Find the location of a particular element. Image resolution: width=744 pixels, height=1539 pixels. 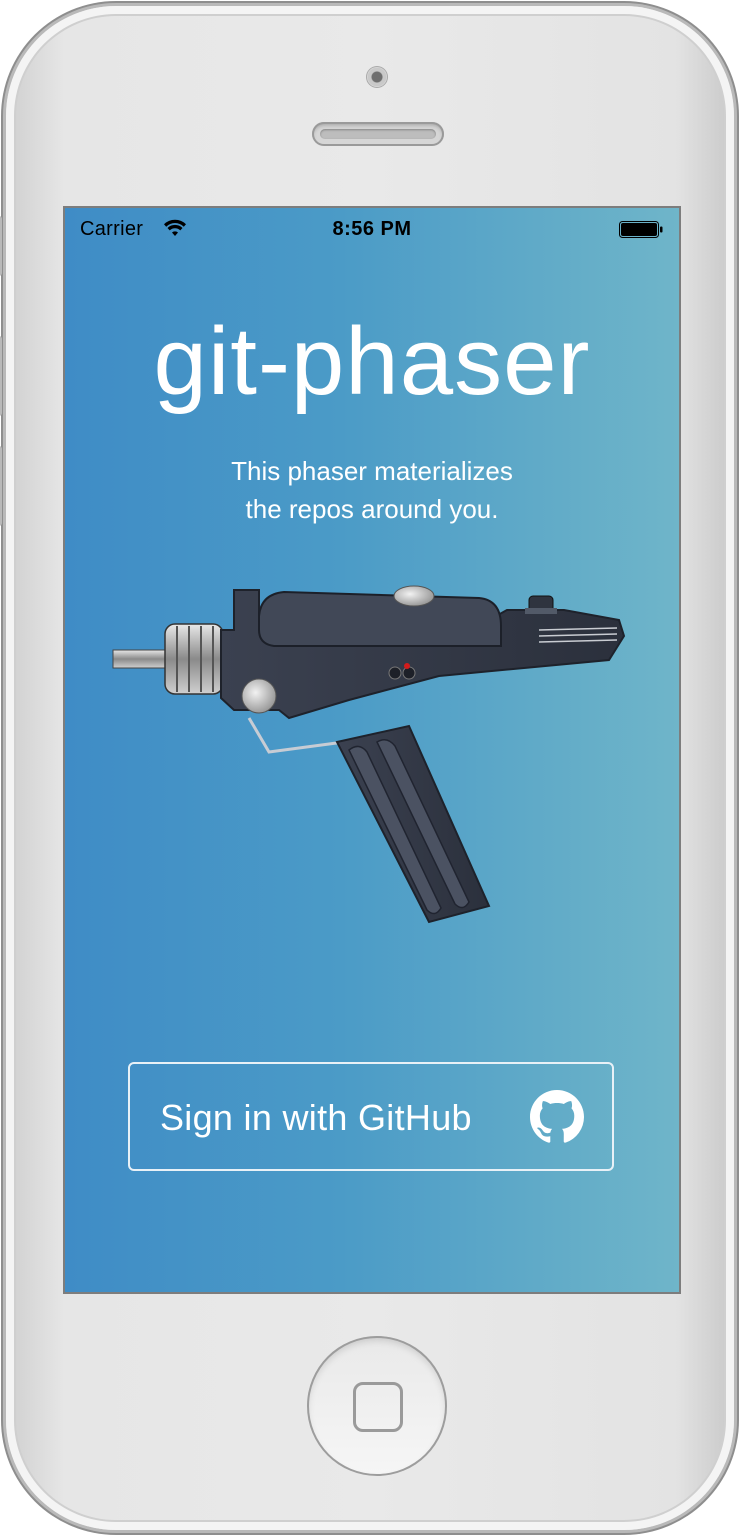

sign-in-label: Sign in with GitHub is located at coordinates (316, 1117).